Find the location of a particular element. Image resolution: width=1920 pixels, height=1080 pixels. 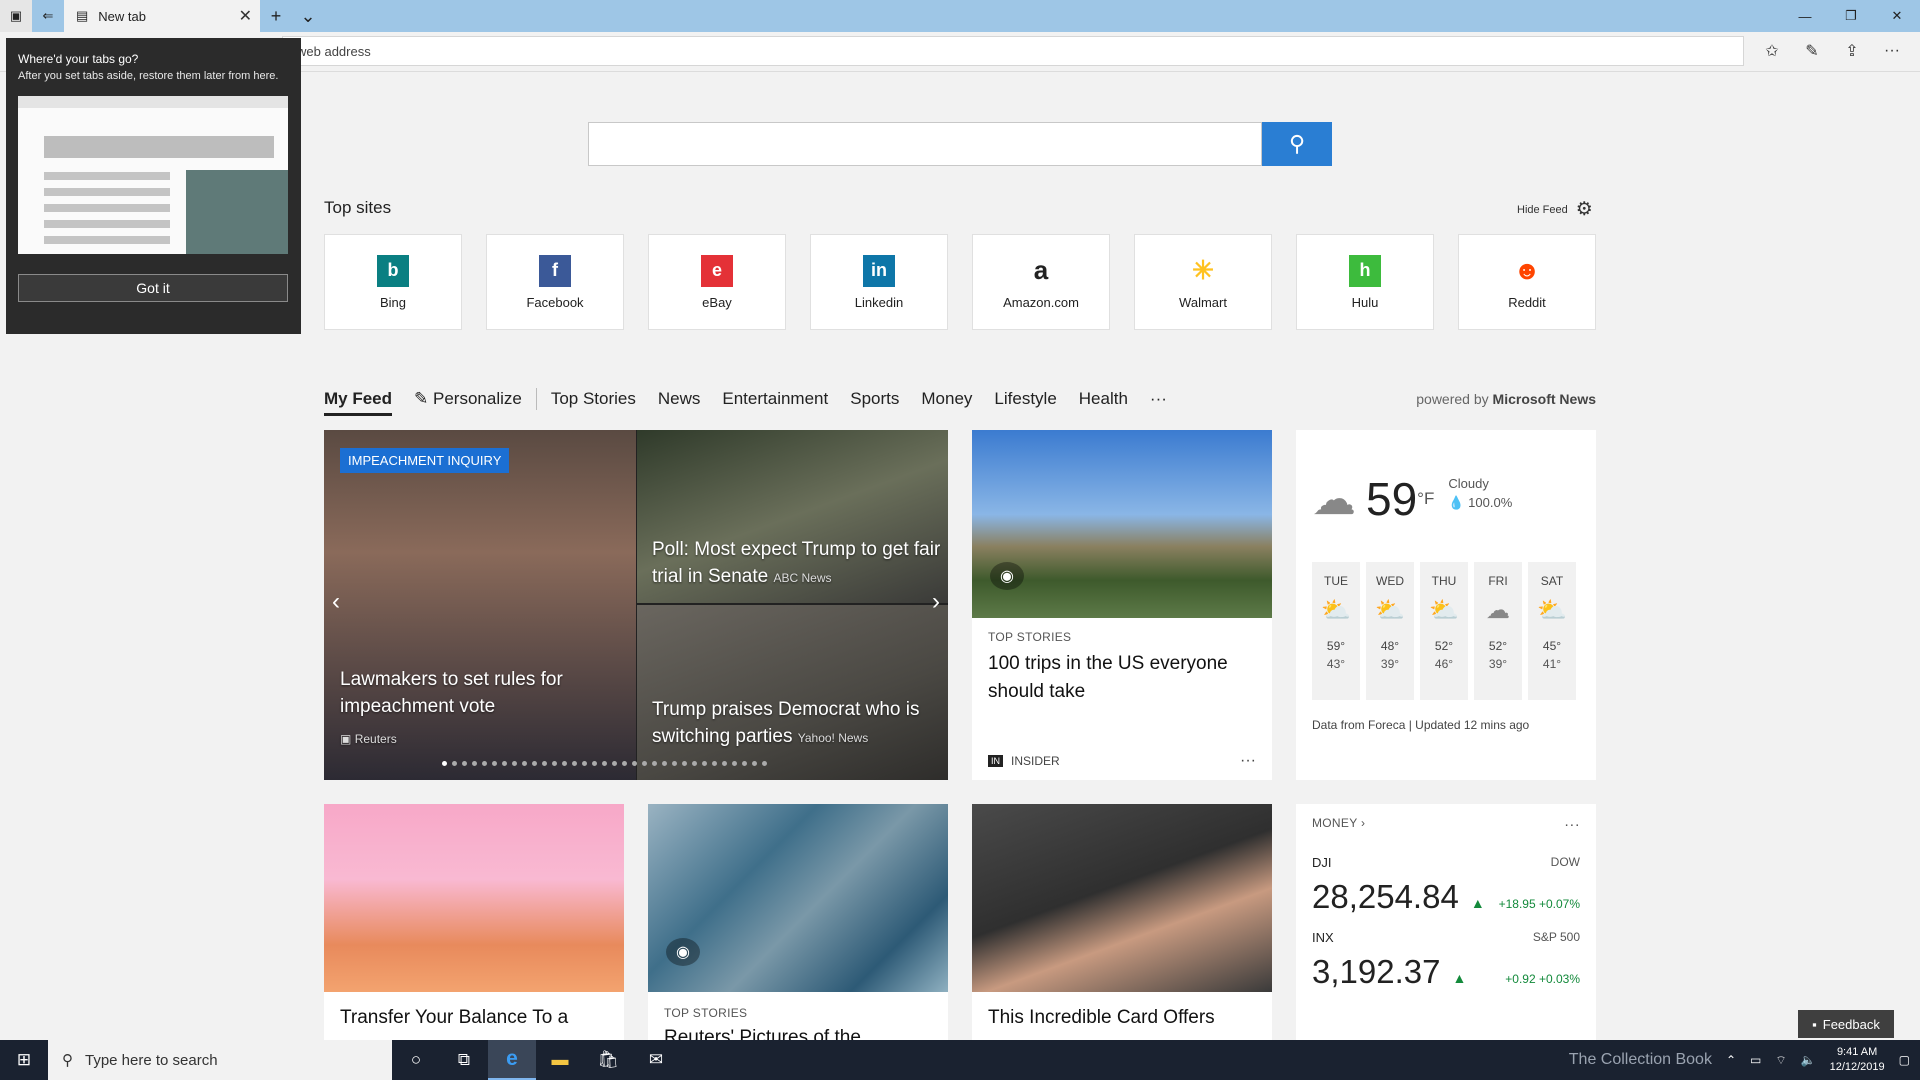

set-tabs-aside-icon: ⇐ is located at coordinates (48, 16).